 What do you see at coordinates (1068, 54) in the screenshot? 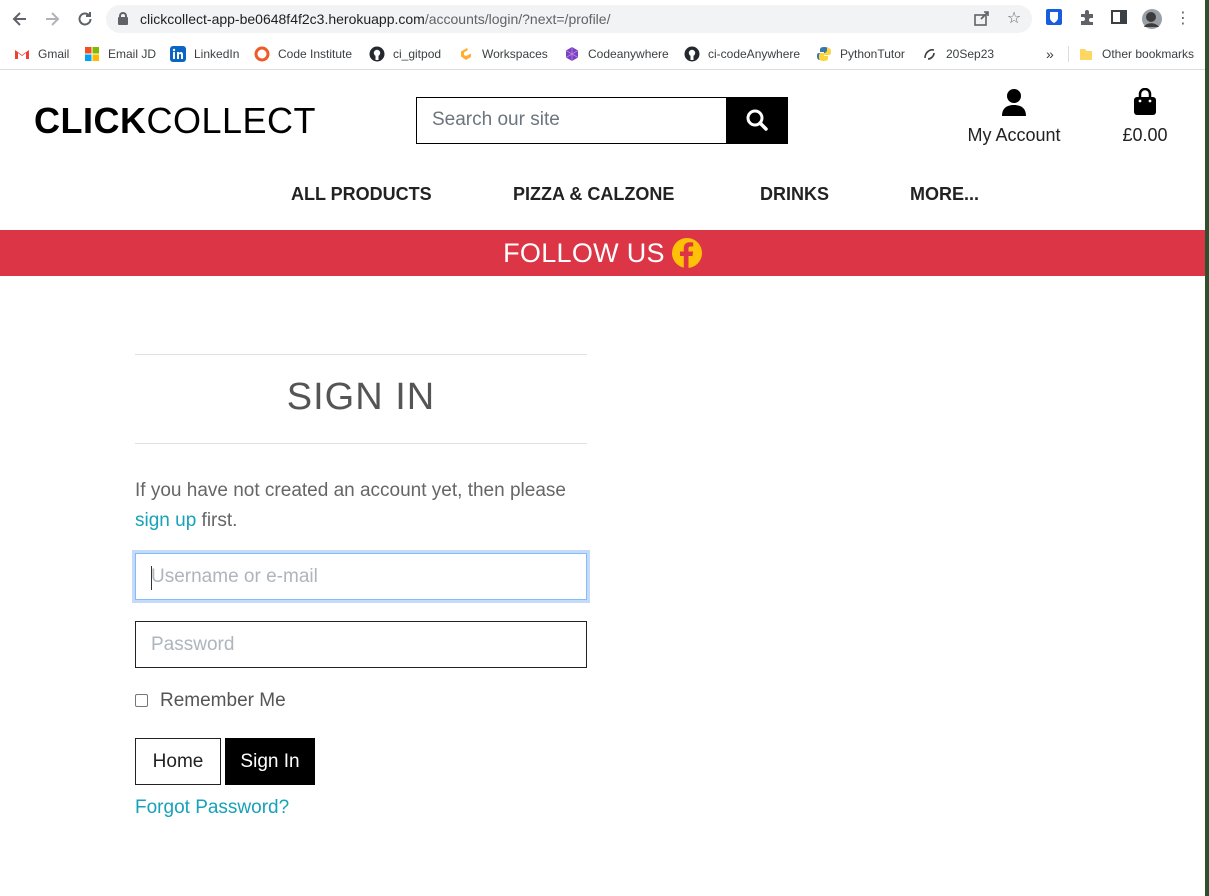
I see `bookmarks-divider` at bounding box center [1068, 54].